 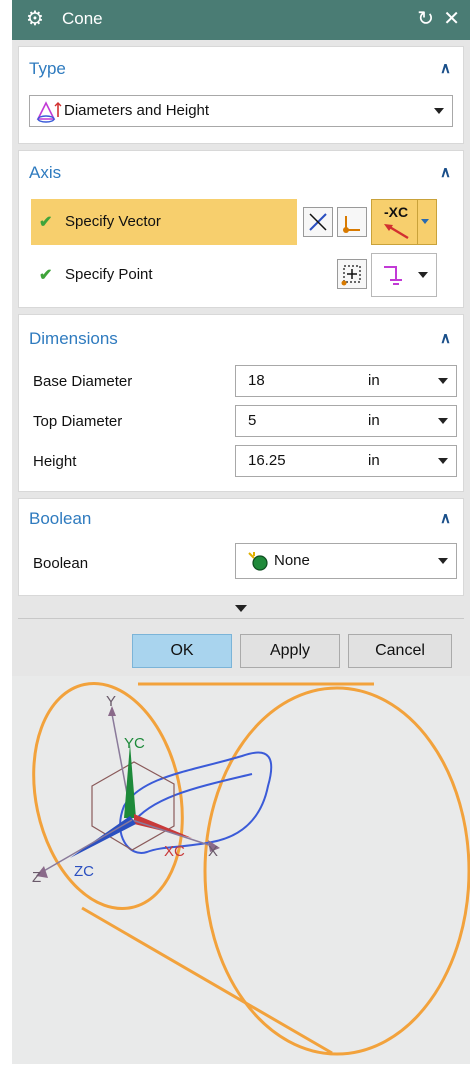 What do you see at coordinates (45, 172) in the screenshot?
I see `axis-section-title: Axis` at bounding box center [45, 172].